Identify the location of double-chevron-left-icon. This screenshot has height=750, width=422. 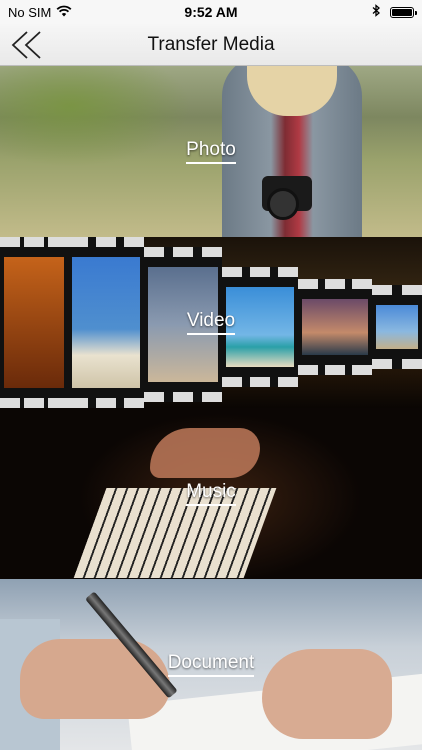
(26, 45).